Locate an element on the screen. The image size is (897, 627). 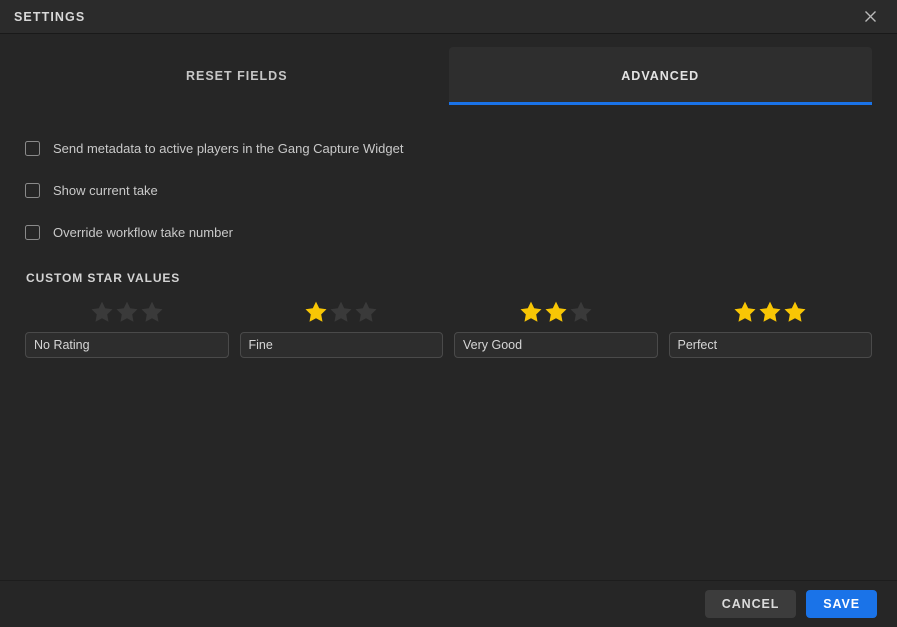
checkbox-label-override-take: Override workflow take number is located at coordinates (143, 232).